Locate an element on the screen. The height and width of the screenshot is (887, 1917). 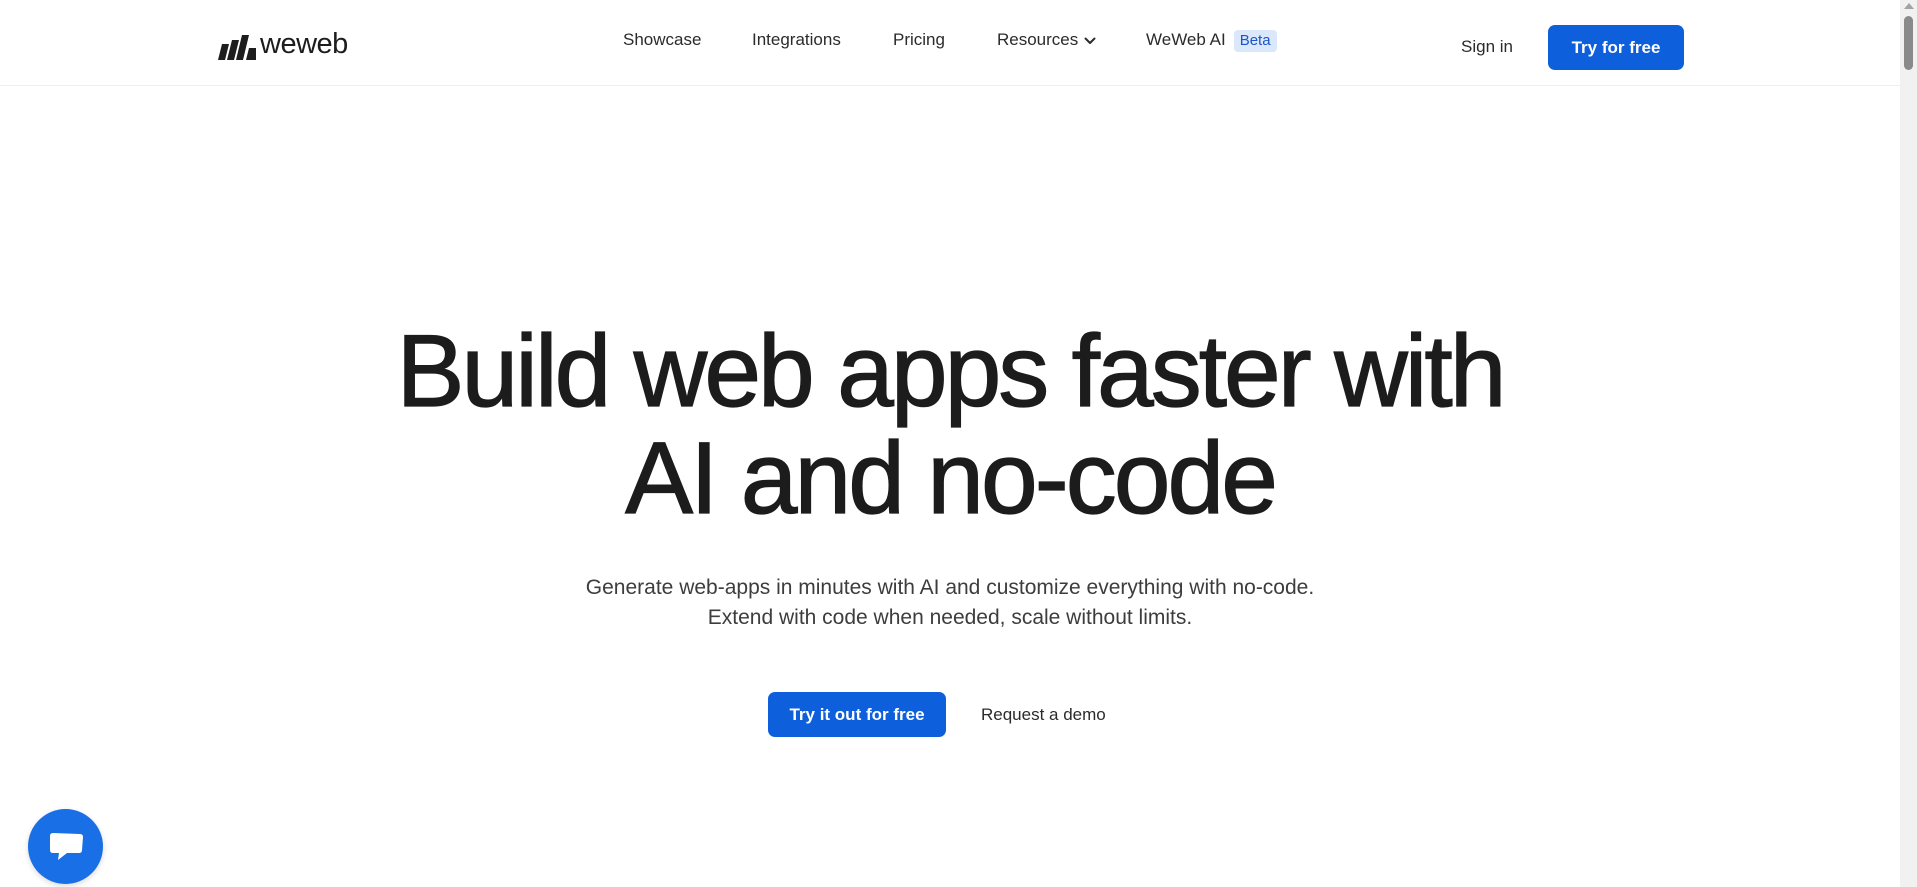
weweb-logo-icon is located at coordinates (237, 47).